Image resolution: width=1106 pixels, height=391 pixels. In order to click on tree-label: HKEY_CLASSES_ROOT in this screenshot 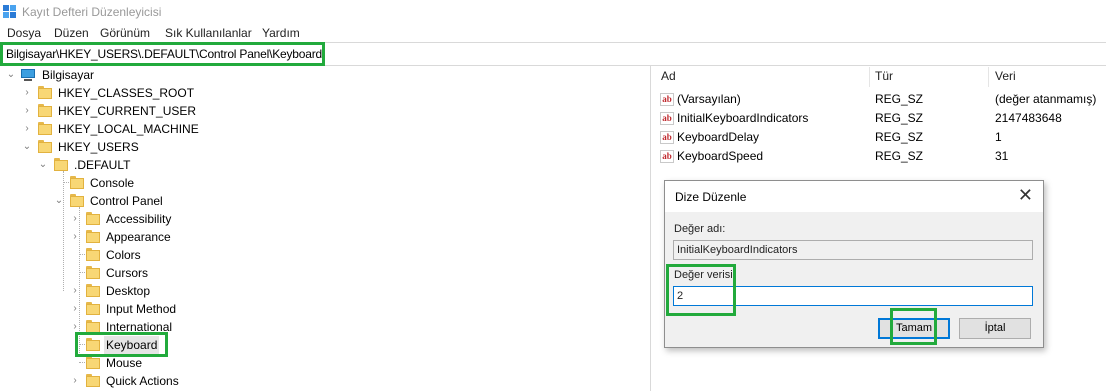, I will do `click(126, 93)`.